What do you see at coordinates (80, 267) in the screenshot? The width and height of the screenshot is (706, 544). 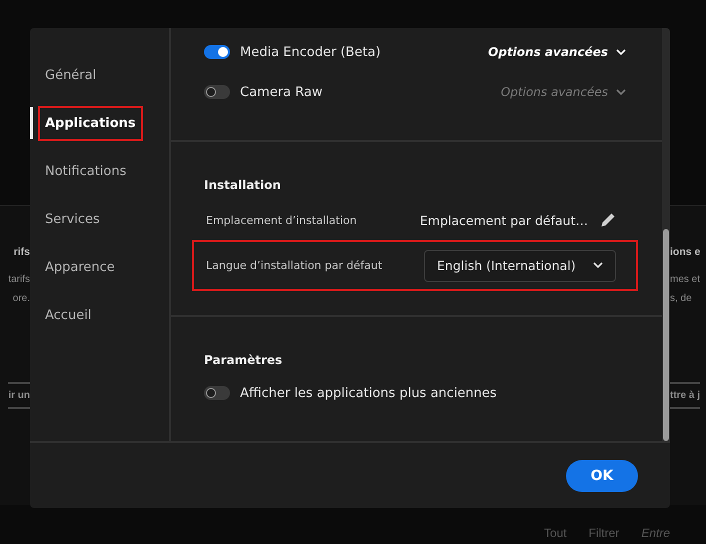 I see `sidebar-label: Apparence` at bounding box center [80, 267].